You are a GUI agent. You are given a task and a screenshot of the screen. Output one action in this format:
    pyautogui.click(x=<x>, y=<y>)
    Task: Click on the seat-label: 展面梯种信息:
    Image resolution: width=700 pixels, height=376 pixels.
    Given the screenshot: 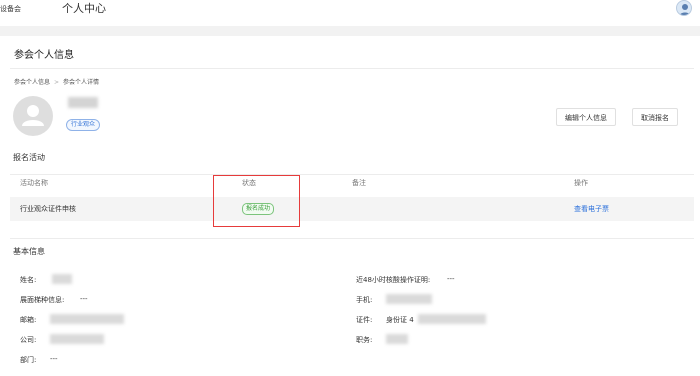 What is the action you would take?
    pyautogui.click(x=42, y=300)
    